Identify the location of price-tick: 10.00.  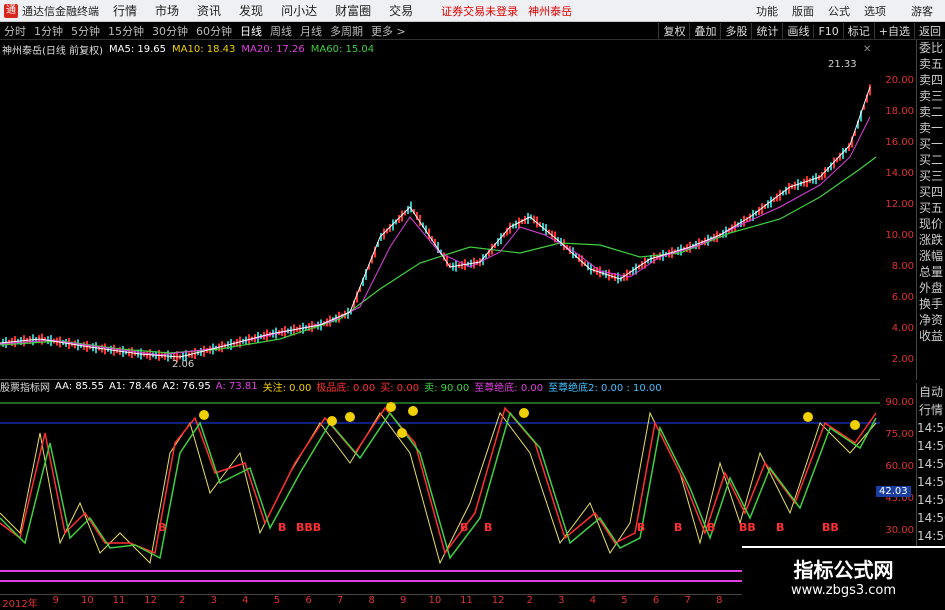
(899, 235).